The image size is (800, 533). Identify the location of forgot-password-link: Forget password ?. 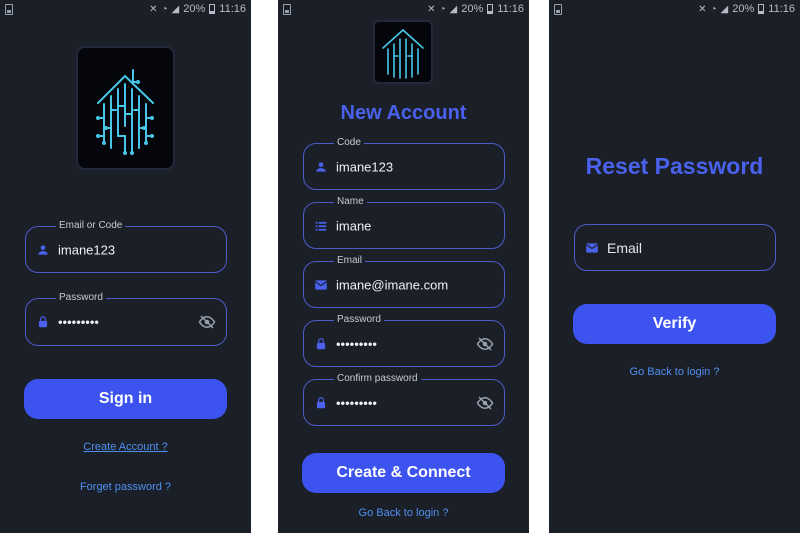
(125, 487).